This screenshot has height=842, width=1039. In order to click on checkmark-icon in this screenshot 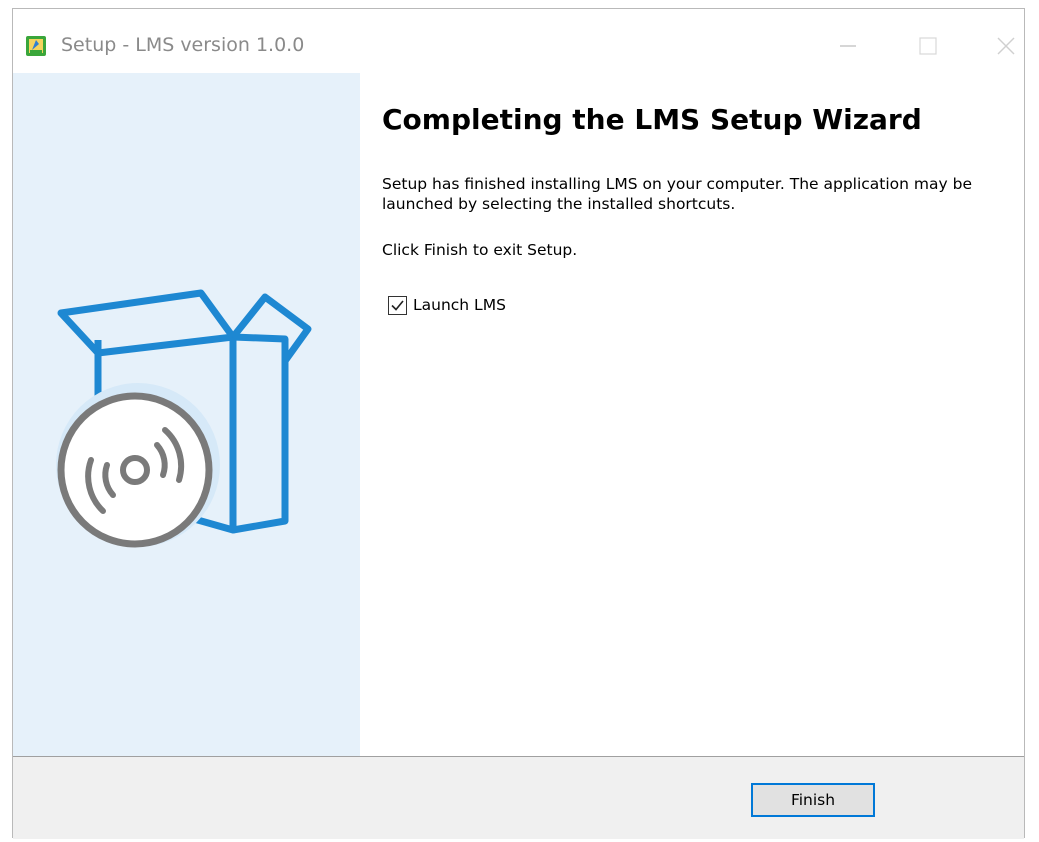, I will do `click(397, 305)`.